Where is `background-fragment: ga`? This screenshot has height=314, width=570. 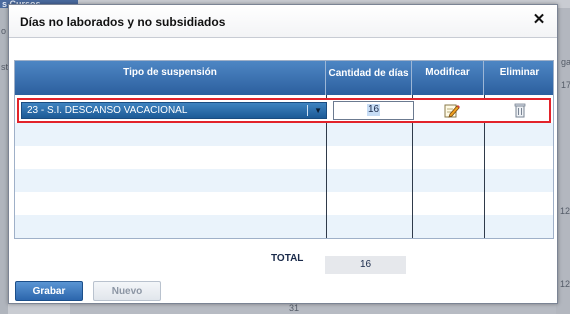 background-fragment: ga is located at coordinates (565, 62).